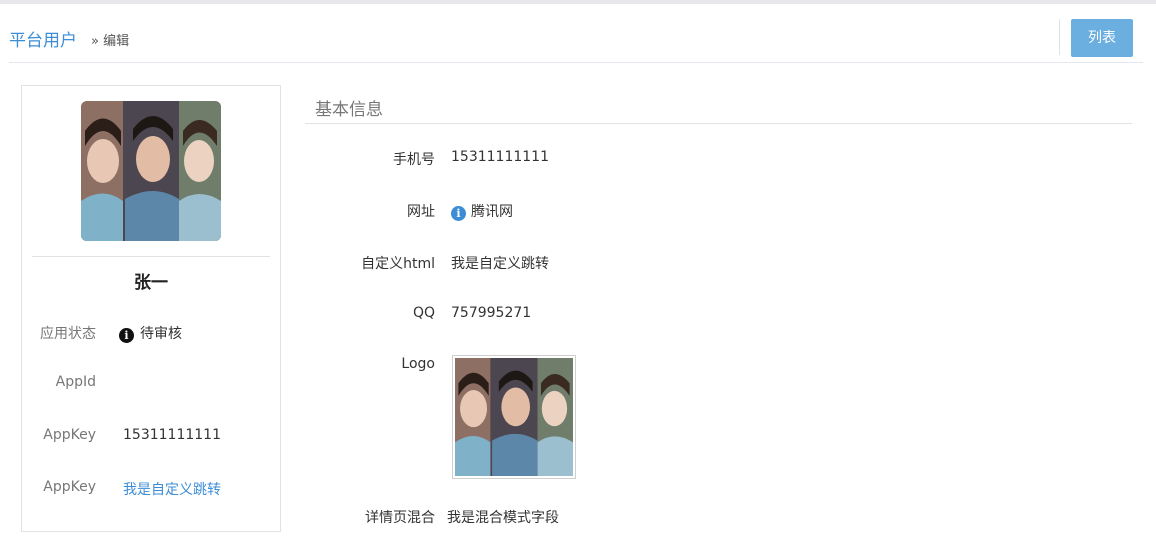 The width and height of the screenshot is (1156, 550). I want to click on phone-label: 手机号, so click(414, 160).